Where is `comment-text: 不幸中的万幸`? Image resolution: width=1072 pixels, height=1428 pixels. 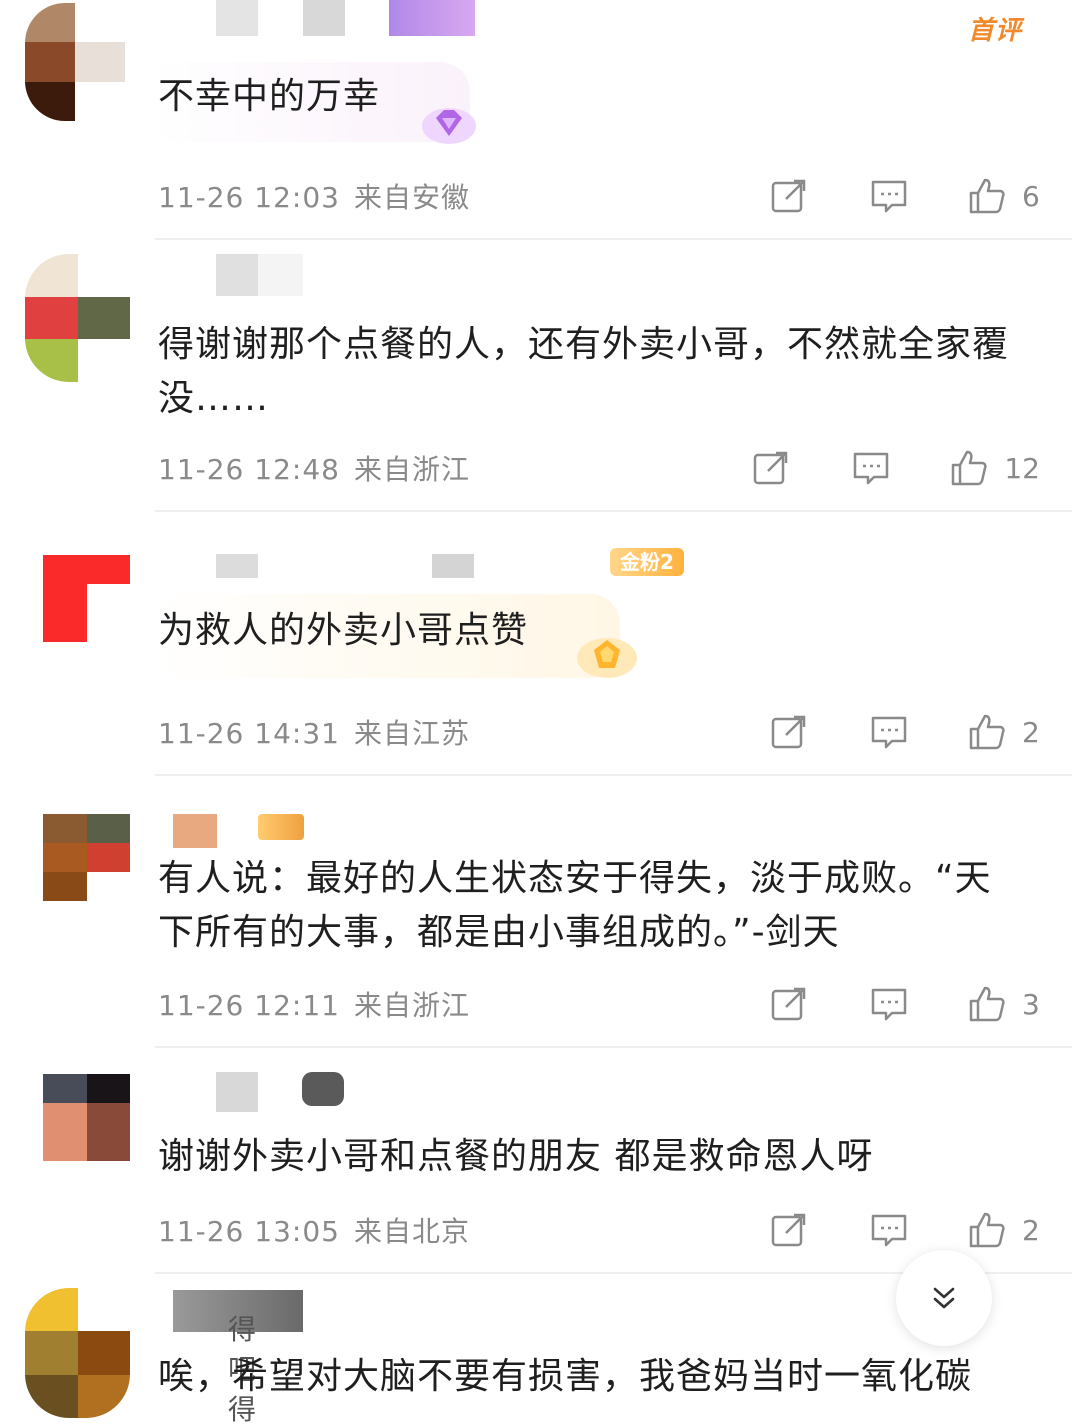 comment-text: 不幸中的万幸 is located at coordinates (269, 96).